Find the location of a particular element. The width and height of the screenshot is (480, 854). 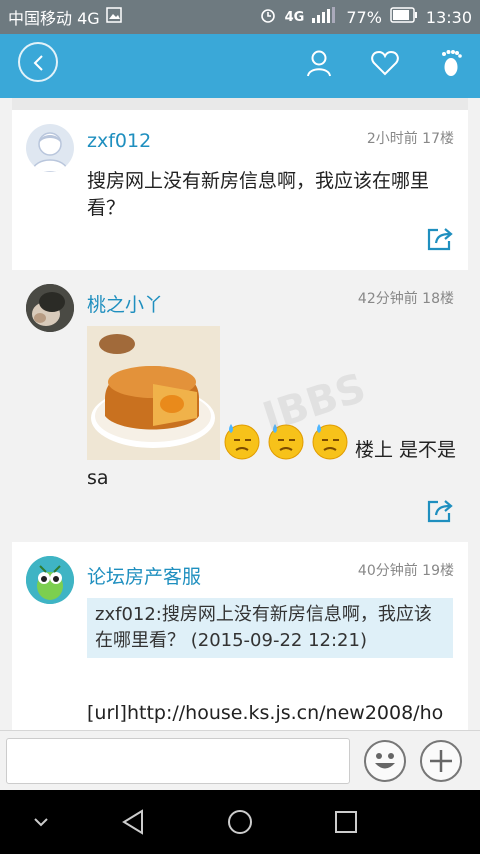

battery-label: 77% is located at coordinates (364, 17).